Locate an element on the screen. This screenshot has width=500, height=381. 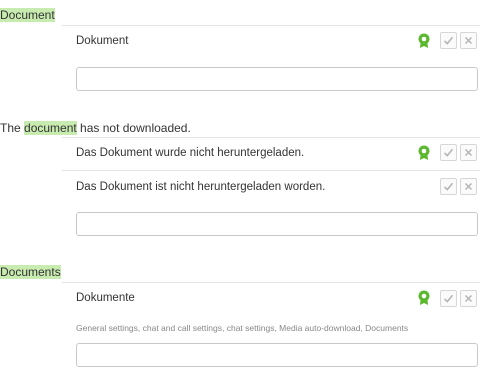
source-string: The document has not downloaded. is located at coordinates (95, 128).